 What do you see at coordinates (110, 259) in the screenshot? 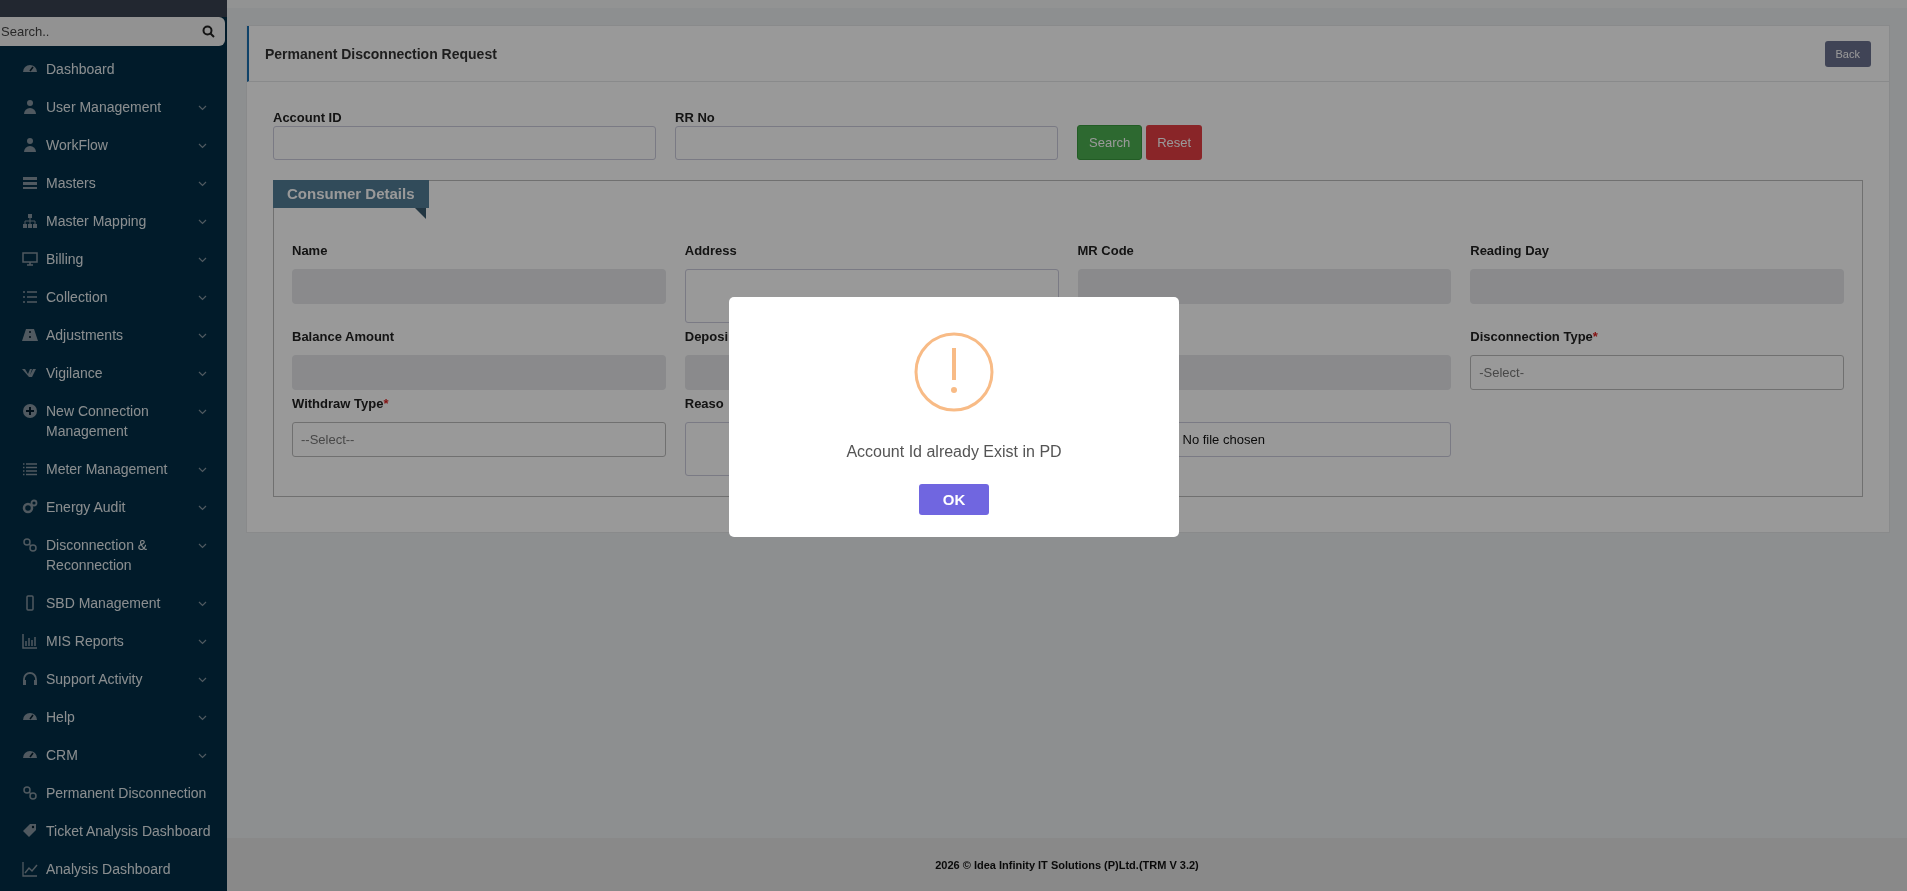
I see `sidebar-item: Billing` at bounding box center [110, 259].